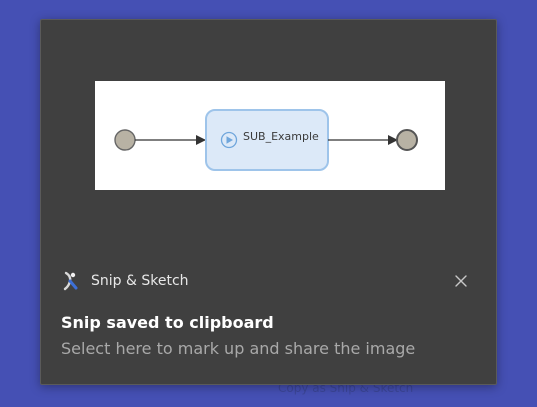 The width and height of the screenshot is (537, 407). Describe the element at coordinates (70, 281) in the screenshot. I see `snip-and-sketch-icon` at that location.